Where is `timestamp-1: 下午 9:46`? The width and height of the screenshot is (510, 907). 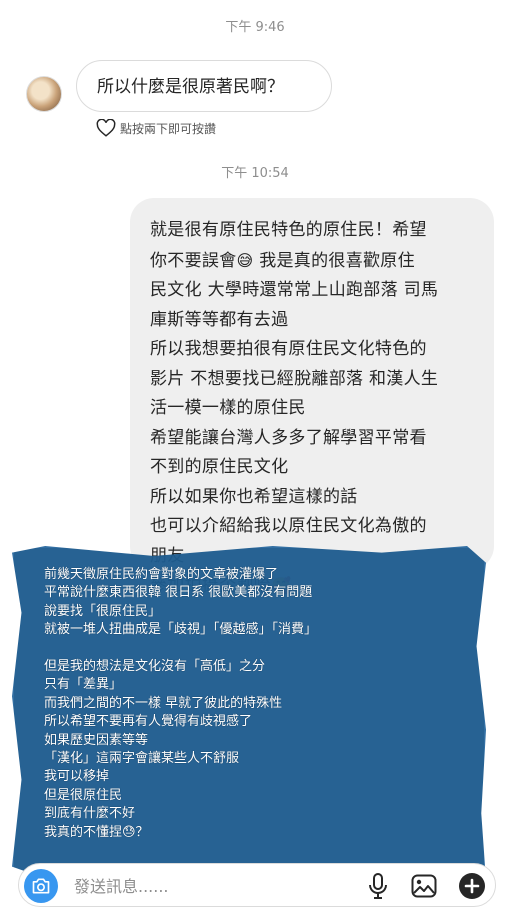 timestamp-1: 下午 9:46 is located at coordinates (255, 27).